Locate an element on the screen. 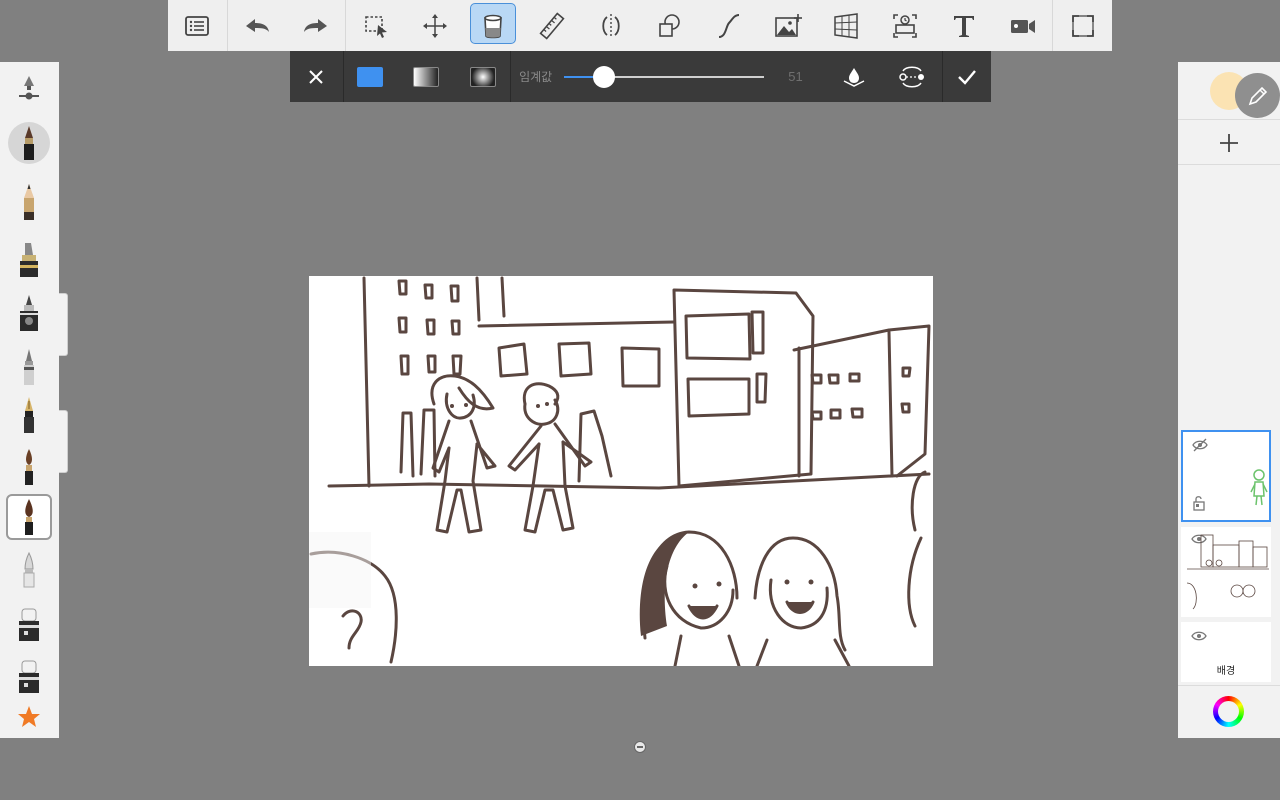 The image size is (1280, 800). layer-thumbnail-drawing is located at coordinates (1226, 572).